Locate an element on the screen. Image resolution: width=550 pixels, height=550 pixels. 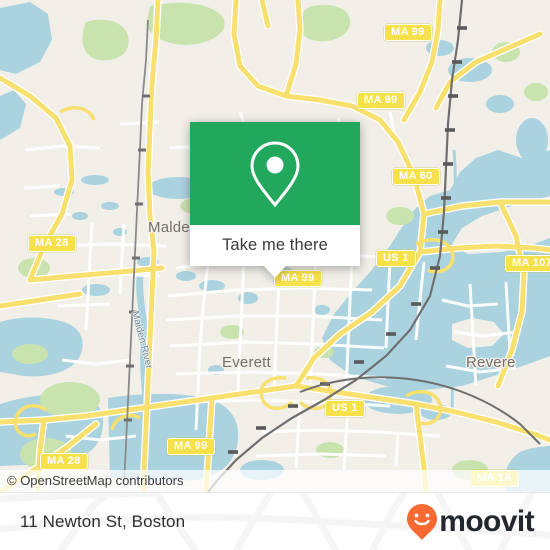
road-shield-ma-99-north: MA 99 is located at coordinates (408, 32).